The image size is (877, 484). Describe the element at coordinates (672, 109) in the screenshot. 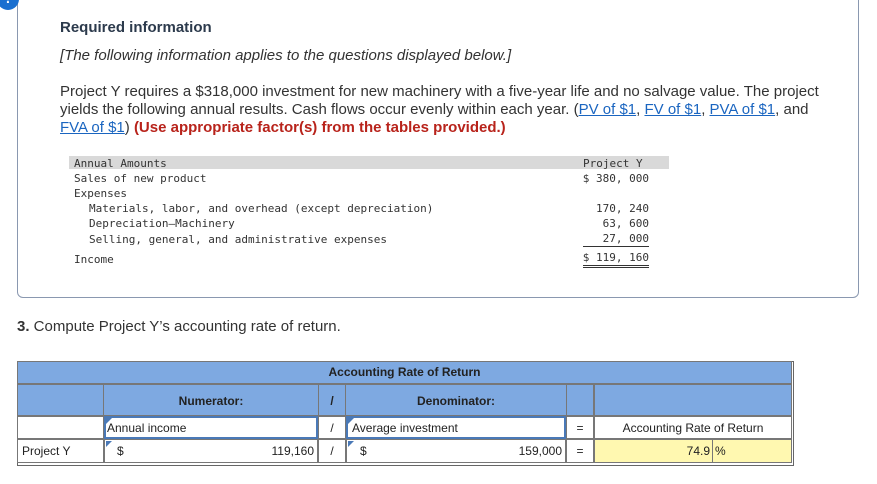

I see `fv-table-link: FV of $1` at that location.